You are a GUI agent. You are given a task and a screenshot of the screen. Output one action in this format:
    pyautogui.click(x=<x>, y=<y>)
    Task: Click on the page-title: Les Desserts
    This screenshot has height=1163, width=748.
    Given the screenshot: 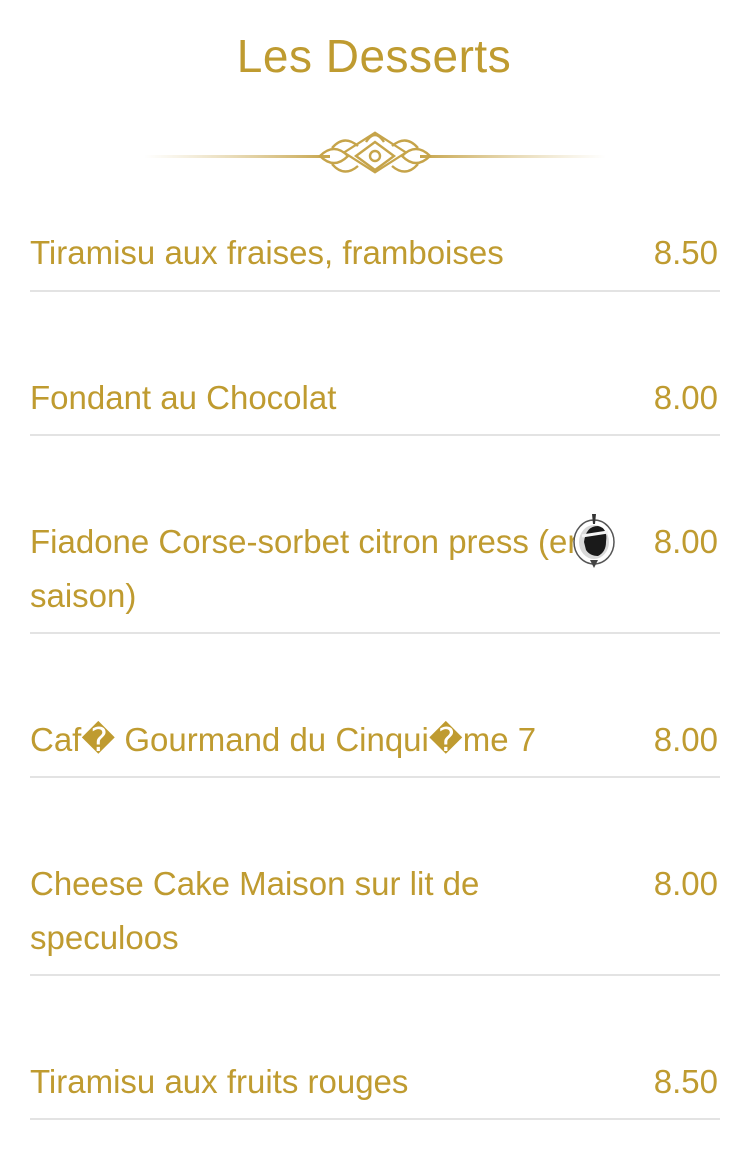 What is the action you would take?
    pyautogui.click(x=374, y=56)
    